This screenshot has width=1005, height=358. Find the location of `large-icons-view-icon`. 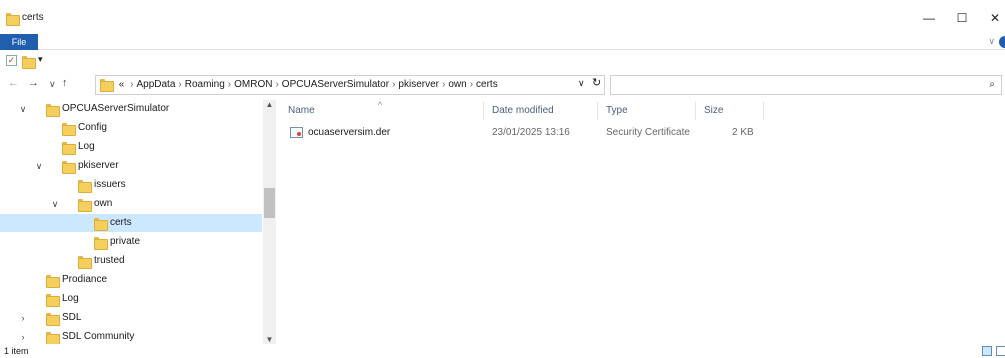

large-icons-view-icon is located at coordinates (1000, 351).